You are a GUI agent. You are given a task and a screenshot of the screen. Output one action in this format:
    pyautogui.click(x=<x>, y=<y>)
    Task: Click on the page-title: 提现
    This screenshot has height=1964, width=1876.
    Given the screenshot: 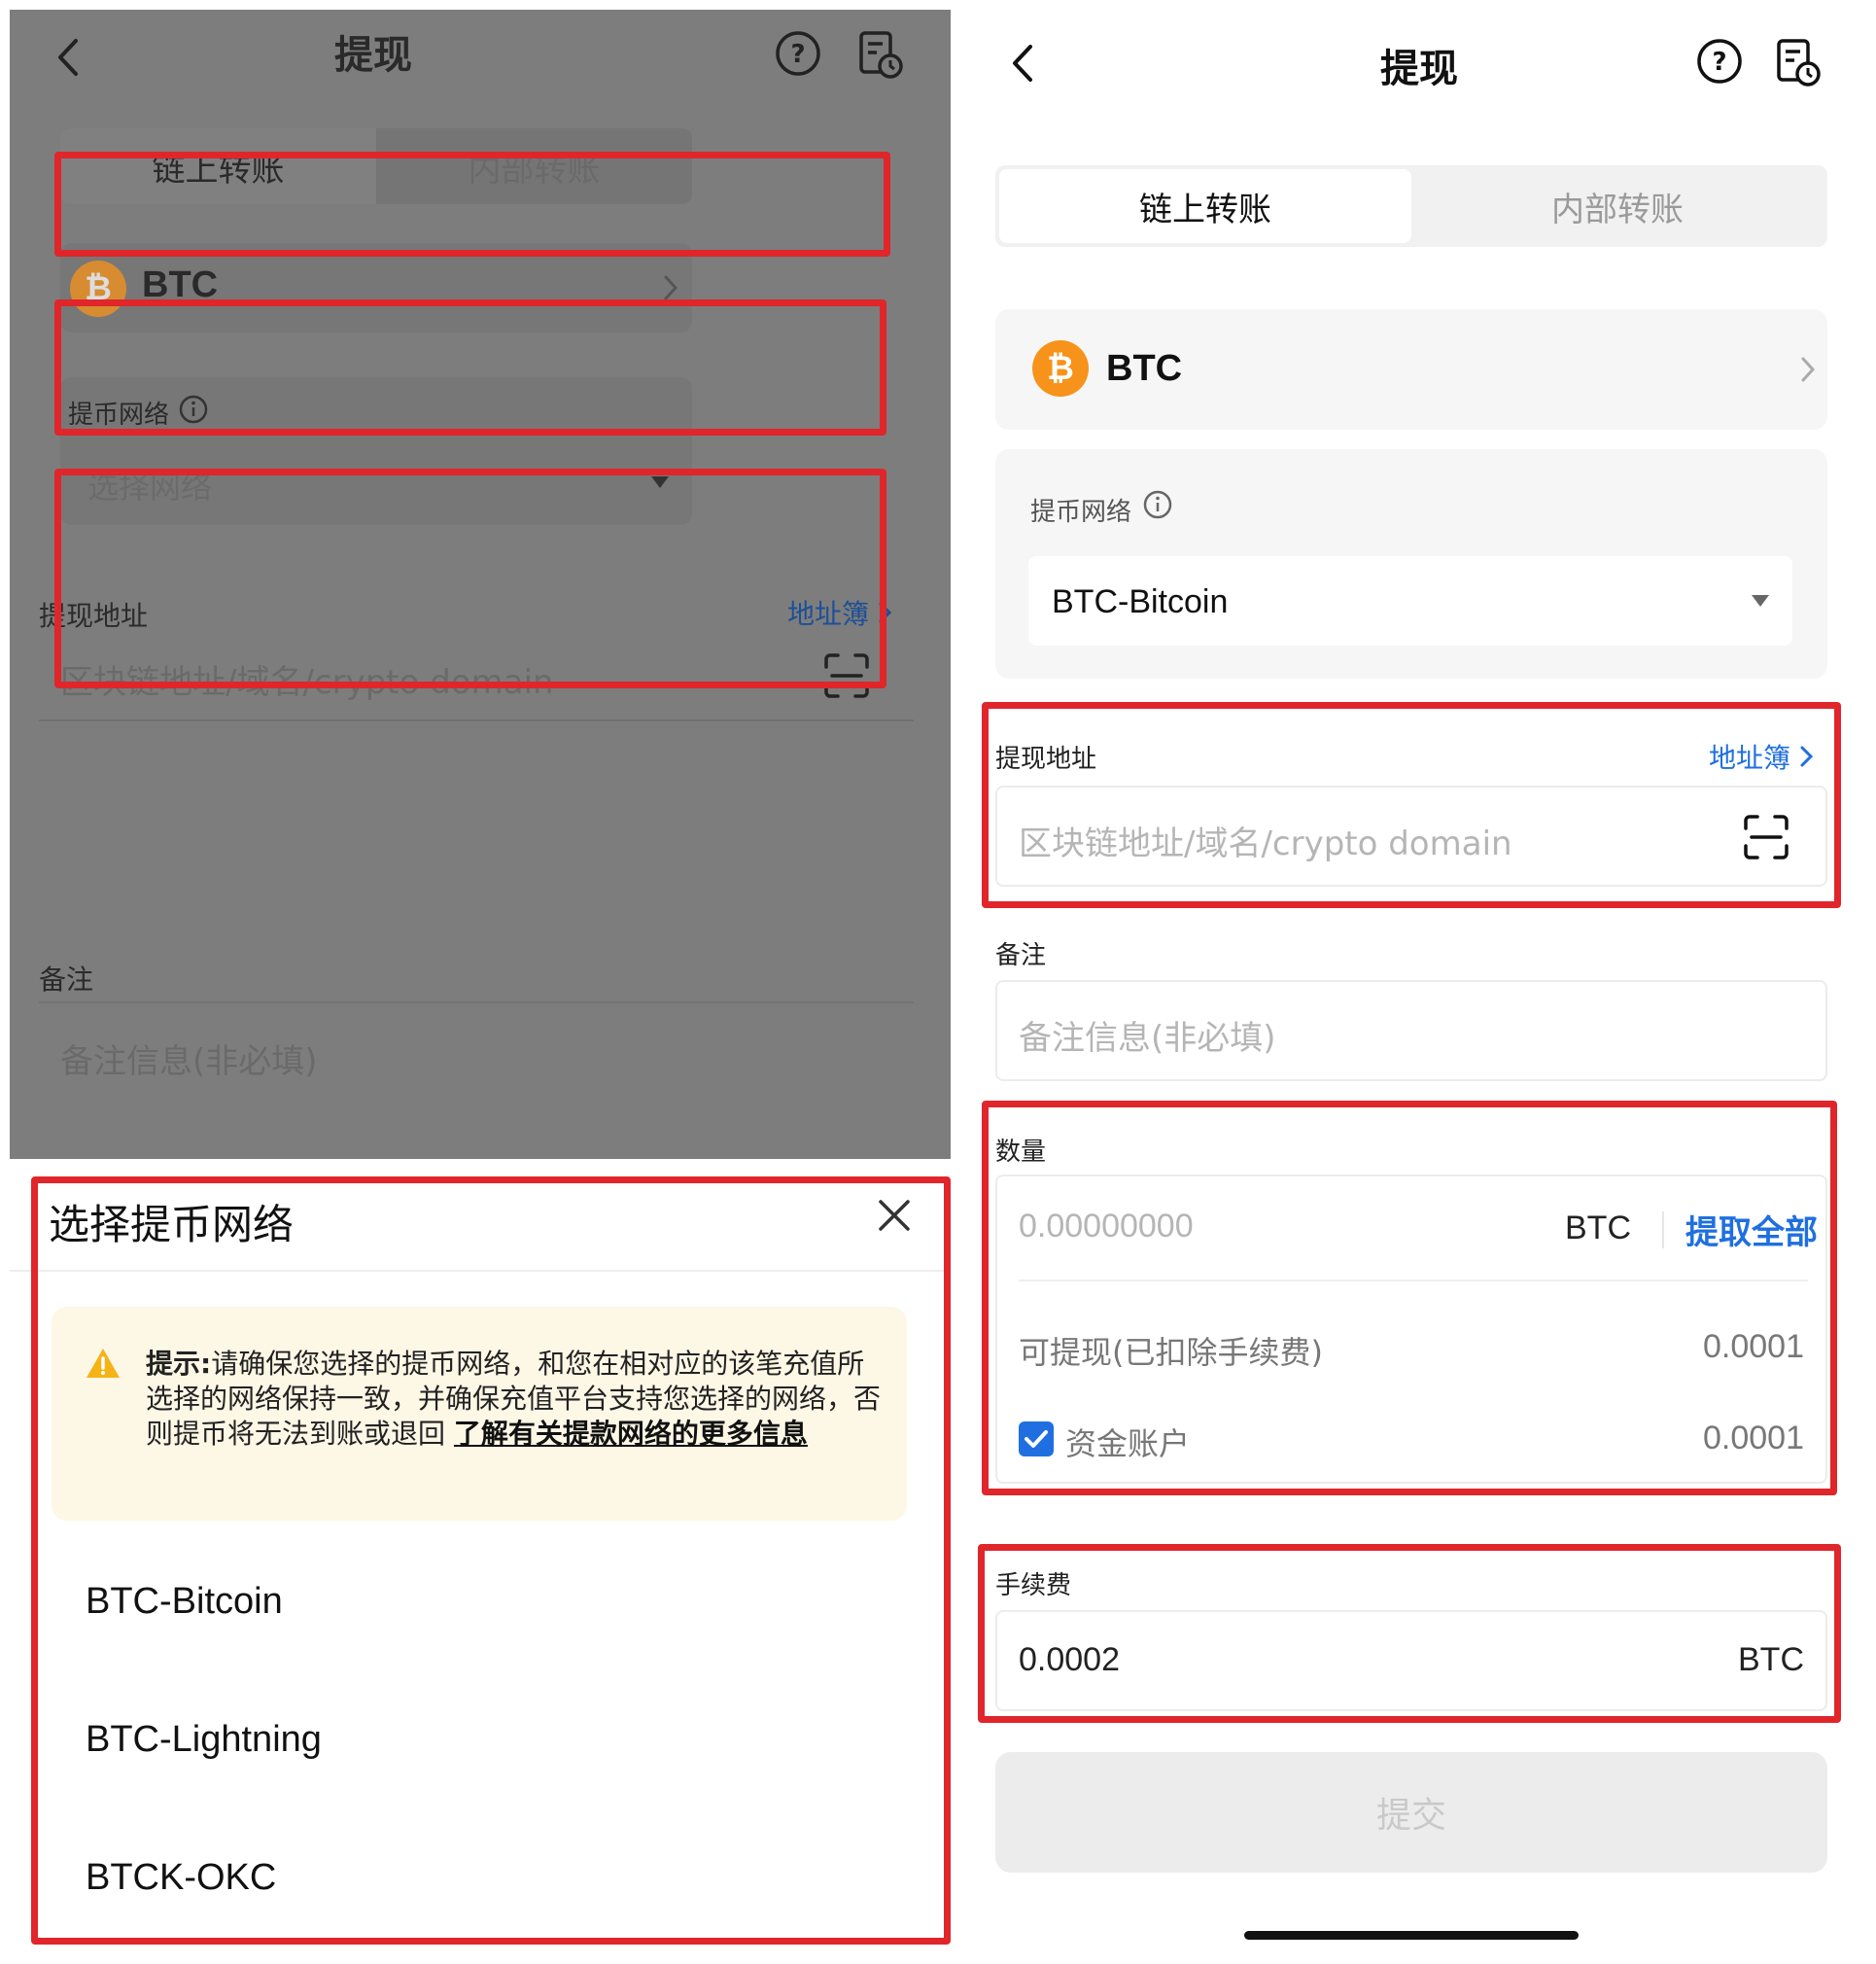 What is the action you would take?
    pyautogui.click(x=373, y=55)
    